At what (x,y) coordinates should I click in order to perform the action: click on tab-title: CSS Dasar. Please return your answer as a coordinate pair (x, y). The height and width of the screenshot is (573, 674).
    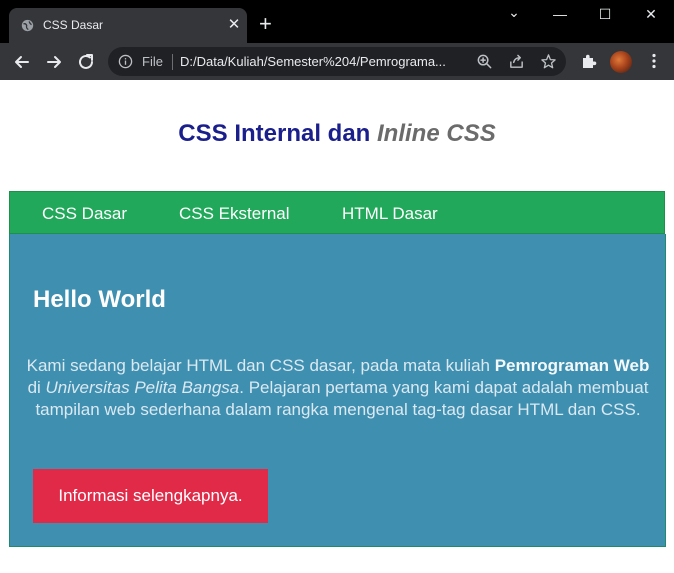
    Looking at the image, I should click on (73, 25).